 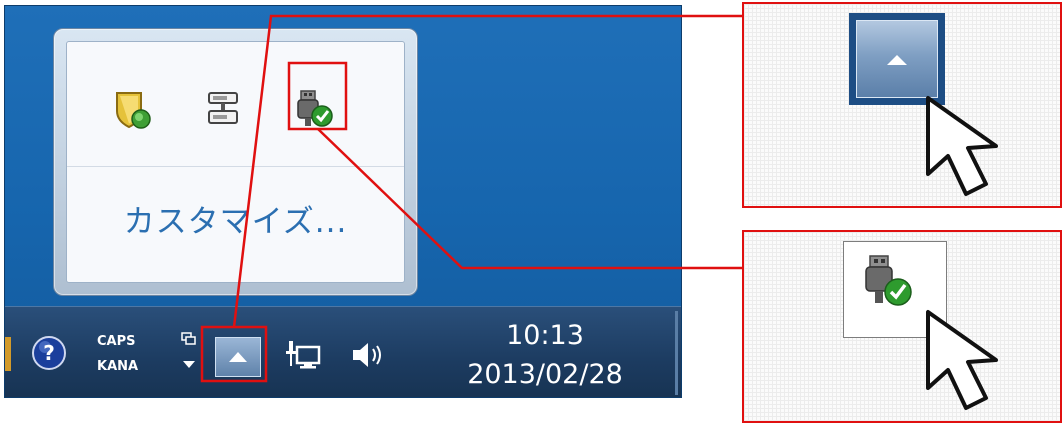 I want to click on volume-icon, so click(x=370, y=355).